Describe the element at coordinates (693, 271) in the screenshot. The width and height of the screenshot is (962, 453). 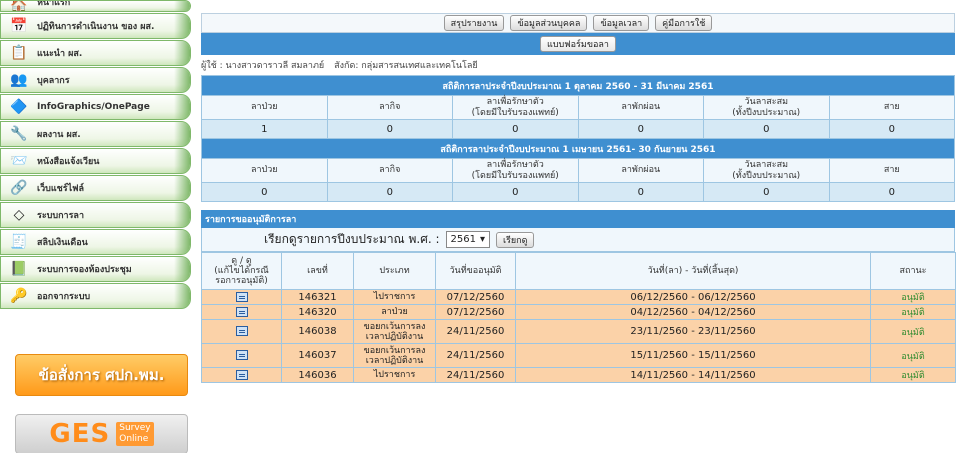
I see `column-header: วันที่(ลา) - วันที่(สิ้นสุด)` at that location.